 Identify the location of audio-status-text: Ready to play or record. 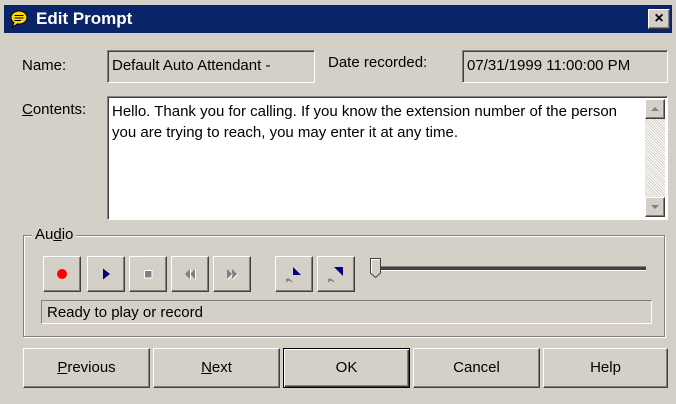
(346, 312).